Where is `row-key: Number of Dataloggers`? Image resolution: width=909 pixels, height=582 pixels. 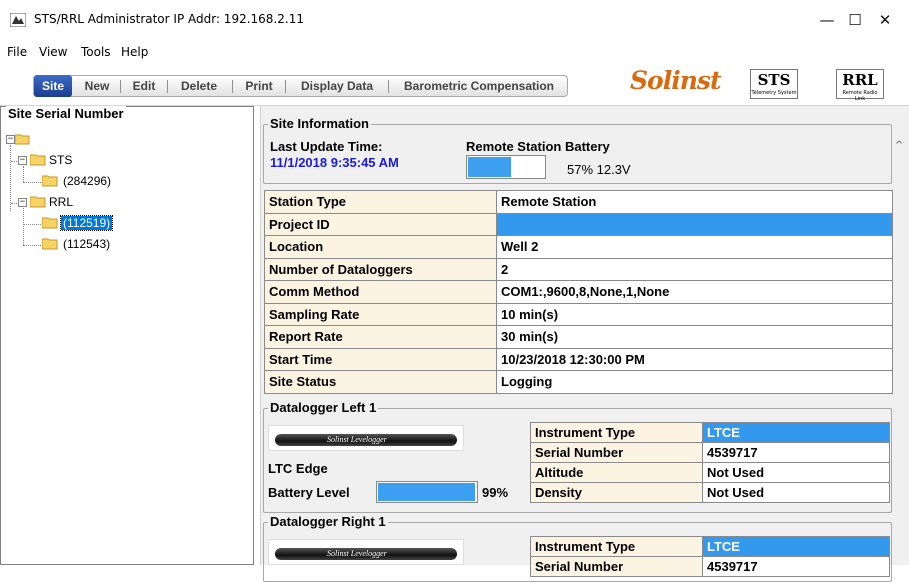 row-key: Number of Dataloggers is located at coordinates (380, 269).